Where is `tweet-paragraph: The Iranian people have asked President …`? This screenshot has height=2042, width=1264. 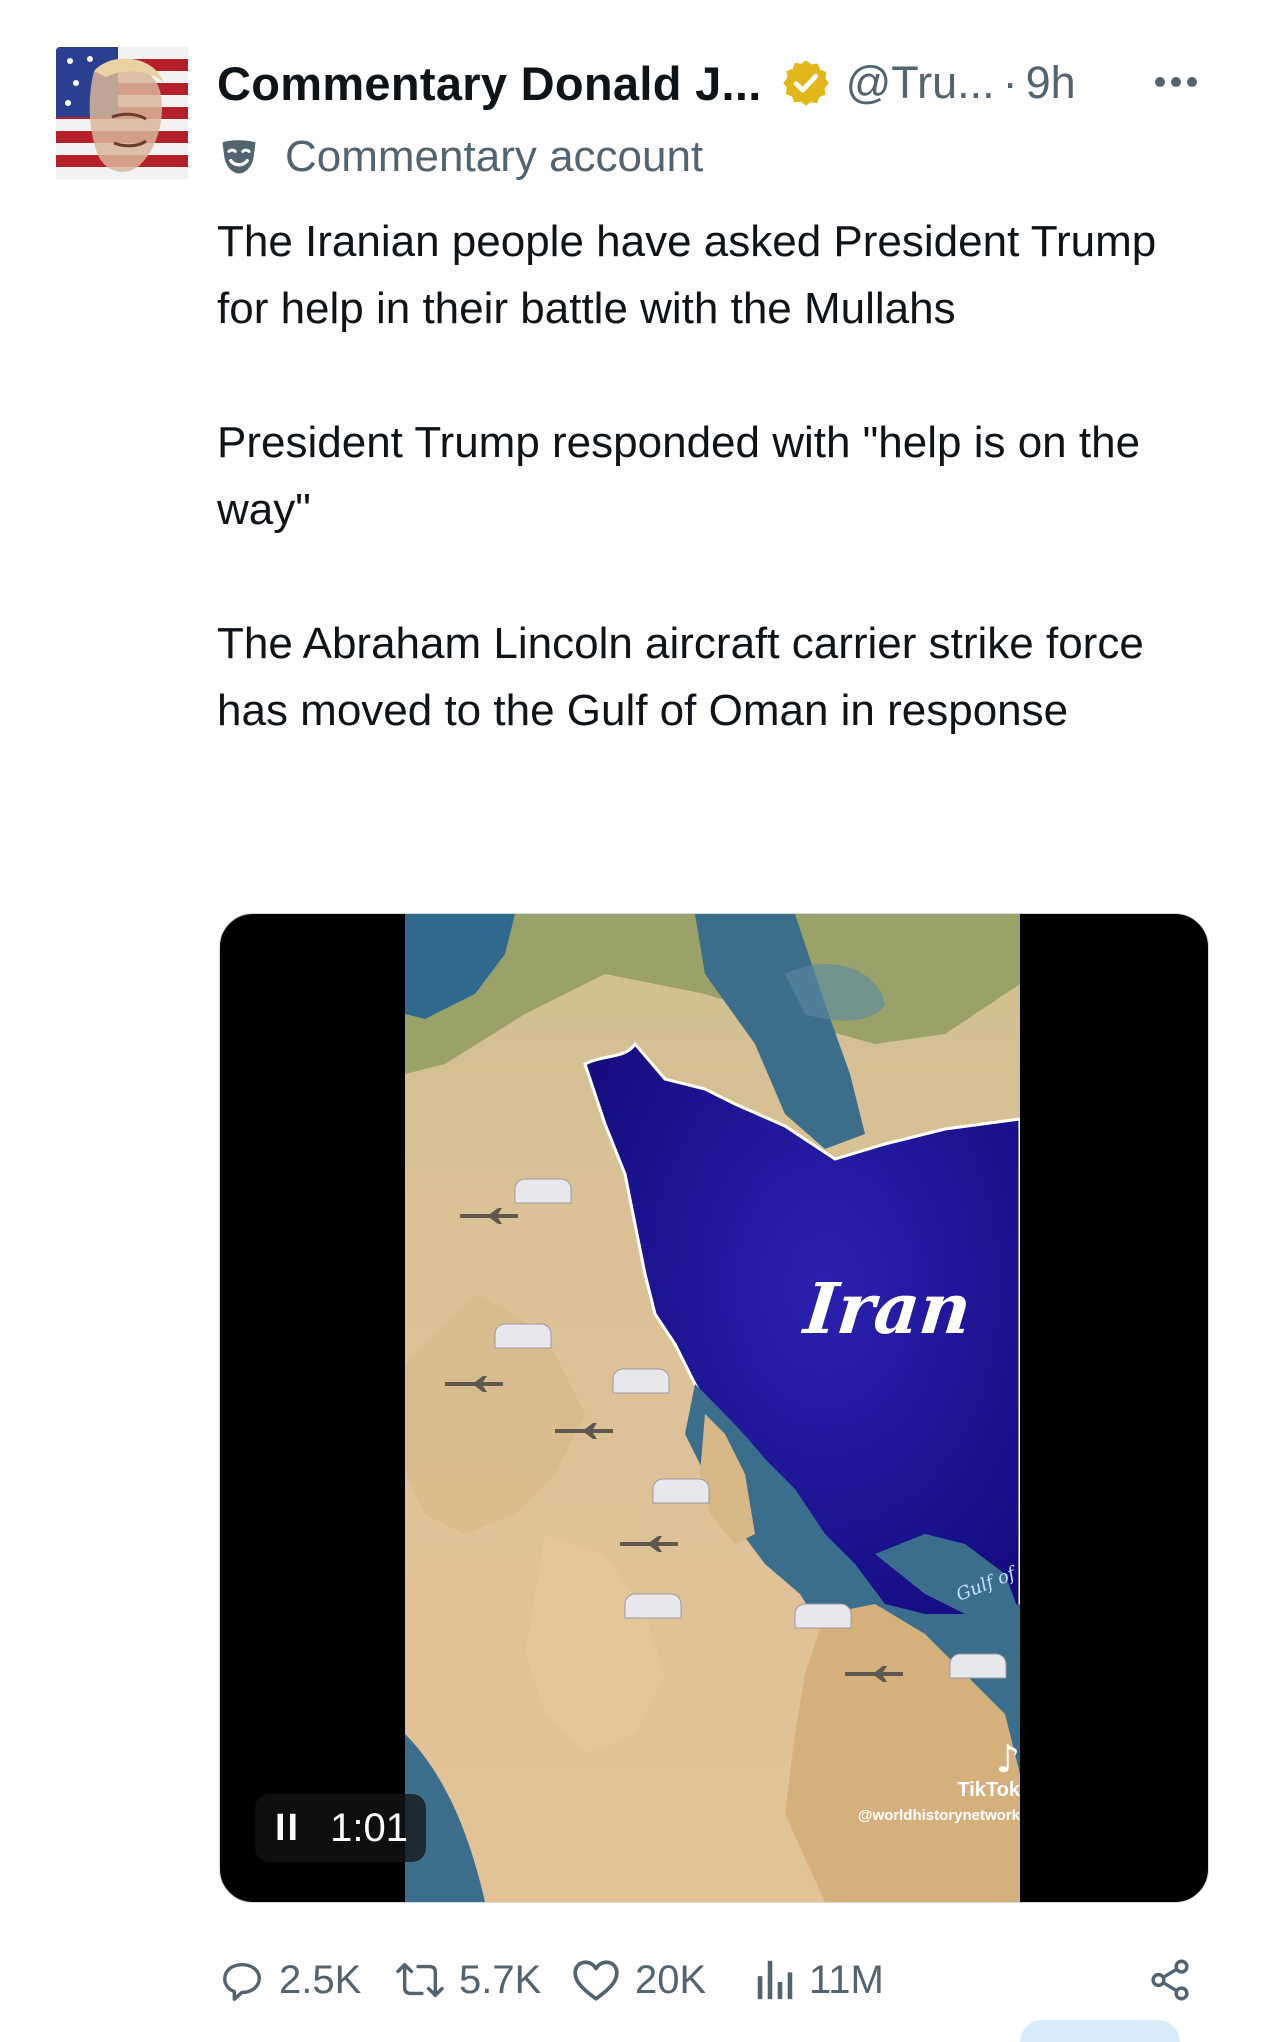
tweet-paragraph: The Iranian people have asked President … is located at coordinates (687, 275).